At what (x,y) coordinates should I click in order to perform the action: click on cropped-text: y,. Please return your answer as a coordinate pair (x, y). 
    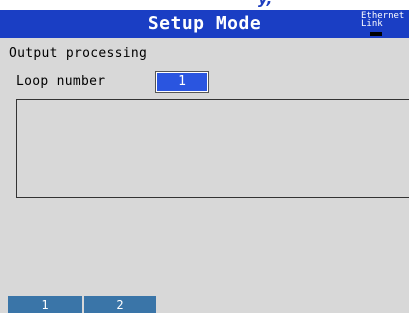
    Looking at the image, I should click on (265, 4).